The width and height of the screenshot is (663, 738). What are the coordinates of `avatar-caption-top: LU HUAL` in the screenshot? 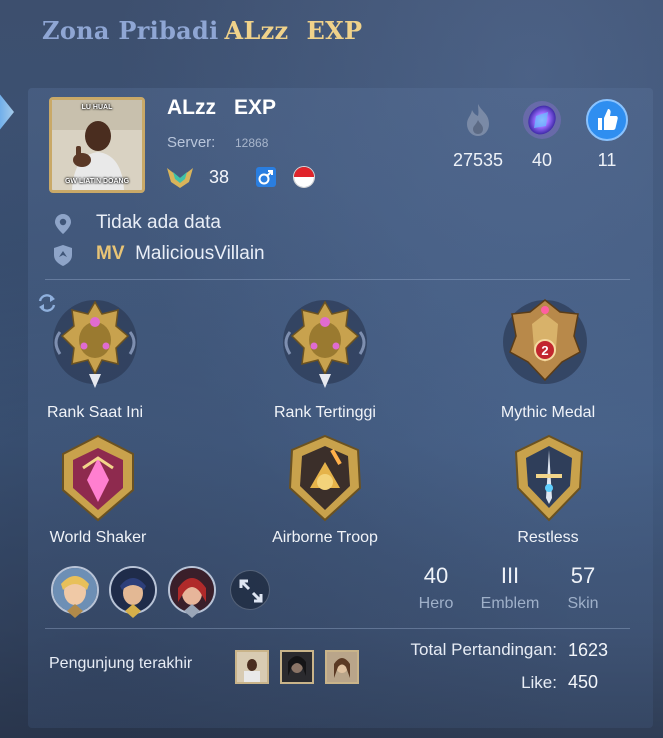 It's located at (97, 107).